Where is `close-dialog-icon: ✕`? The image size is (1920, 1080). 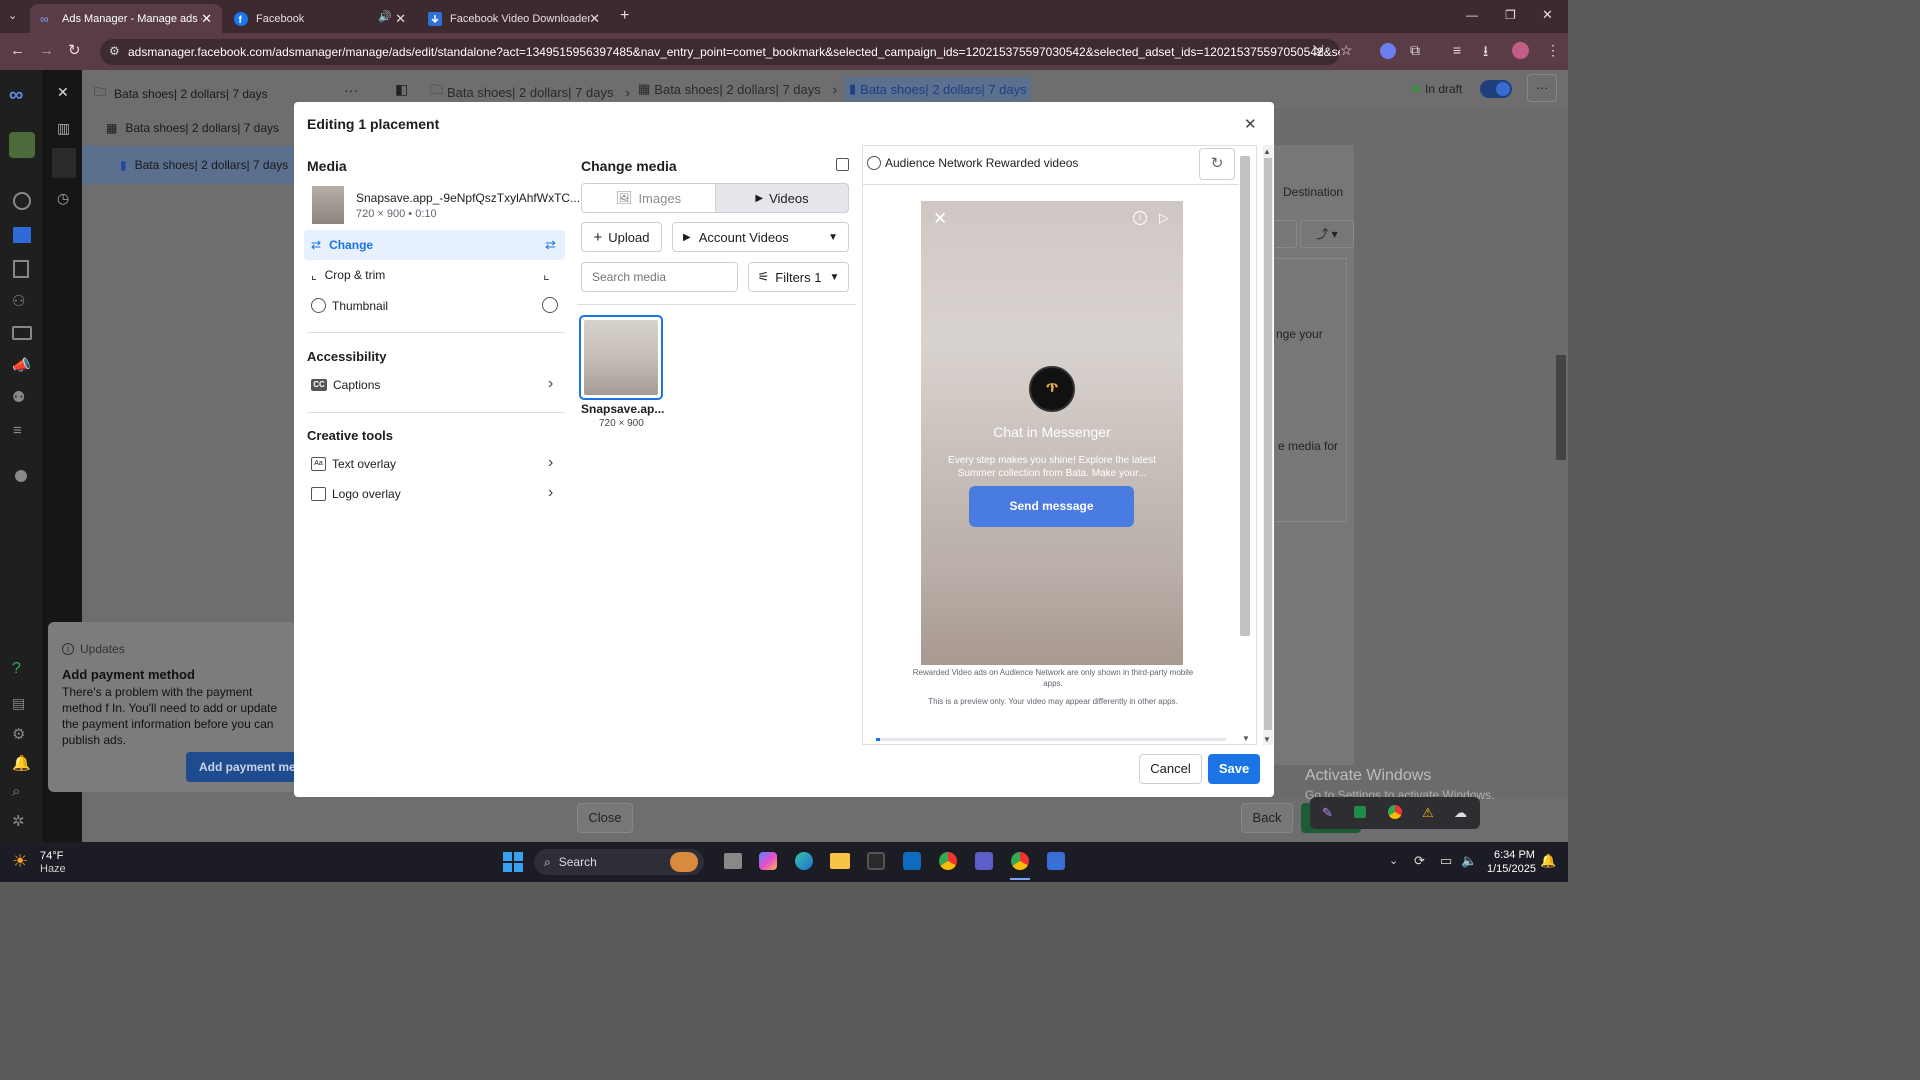 close-dialog-icon: ✕ is located at coordinates (1250, 124).